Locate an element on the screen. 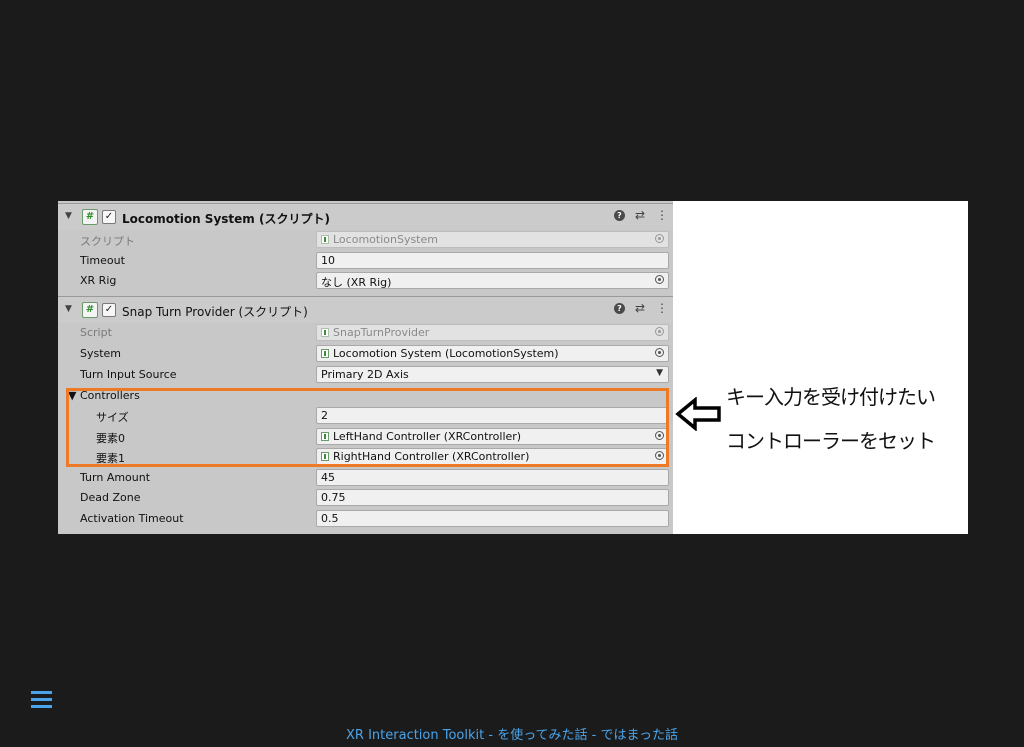  timeout-input: 10 is located at coordinates (492, 260).